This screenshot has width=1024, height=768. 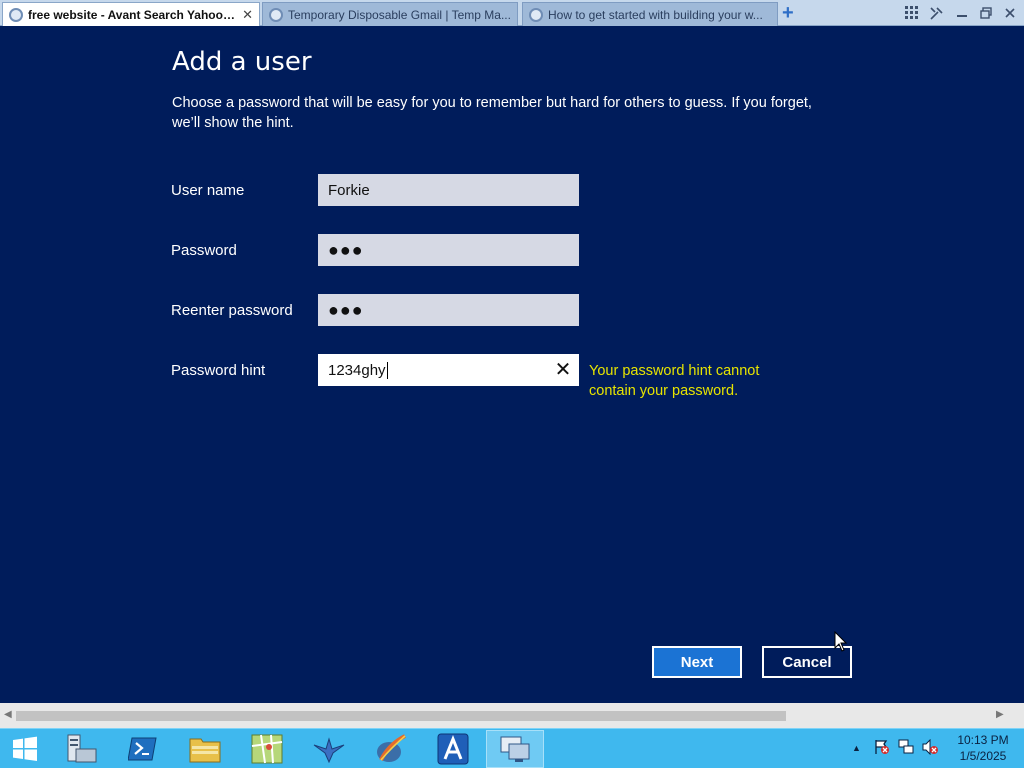 What do you see at coordinates (986, 13) in the screenshot?
I see `restore-icon` at bounding box center [986, 13].